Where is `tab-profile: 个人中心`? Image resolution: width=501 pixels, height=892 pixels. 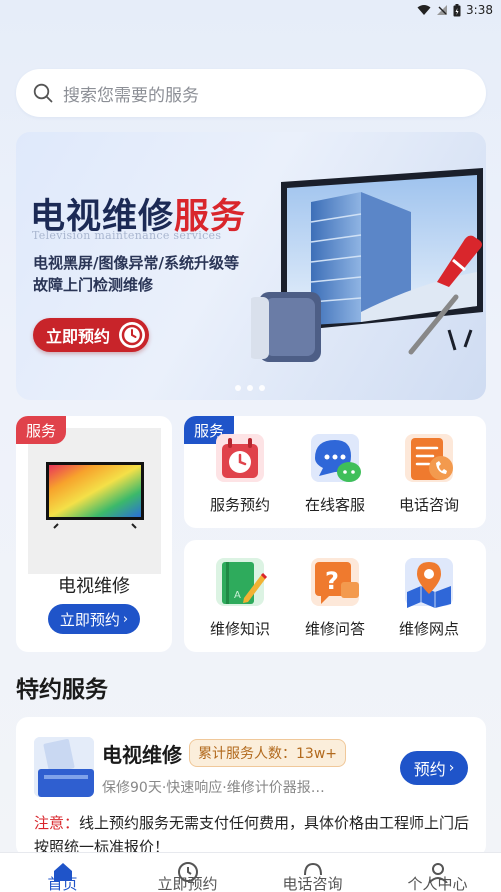
tab-profile: 个人中心 is located at coordinates (437, 872).